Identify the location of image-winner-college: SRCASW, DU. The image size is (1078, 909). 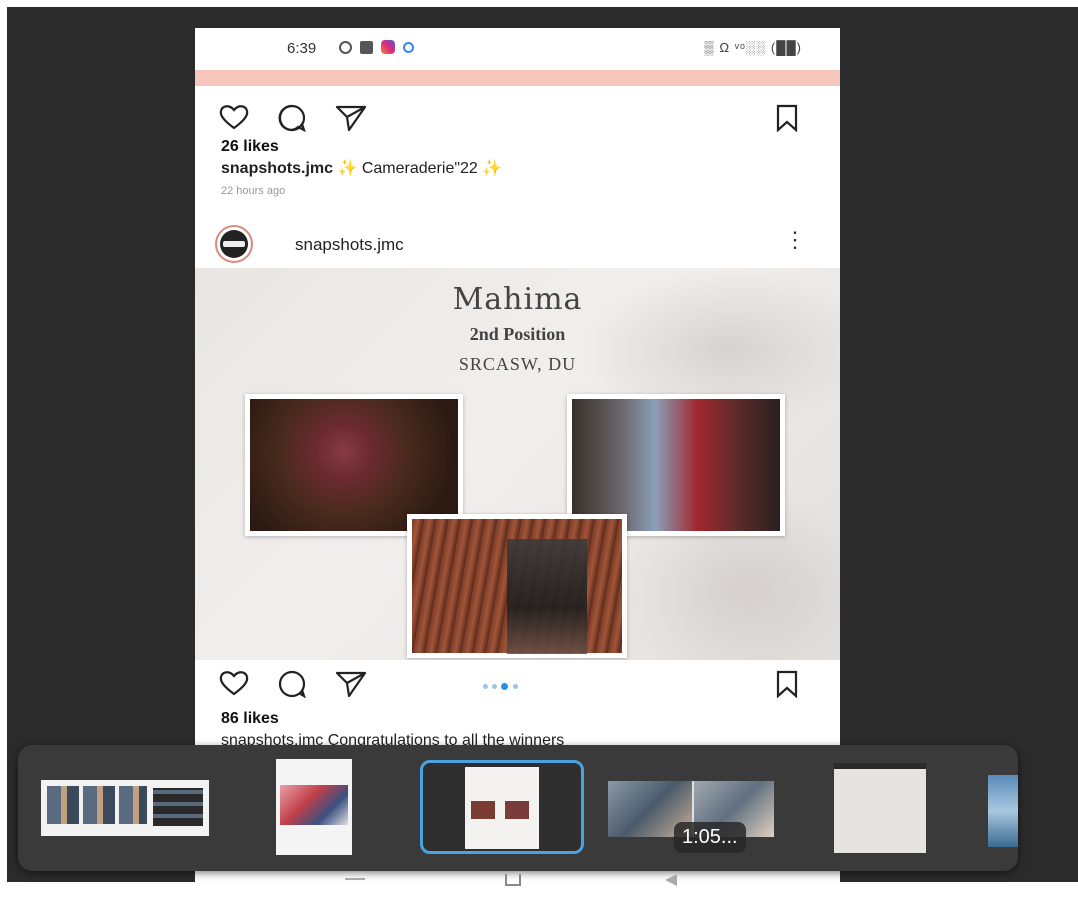
(517, 364).